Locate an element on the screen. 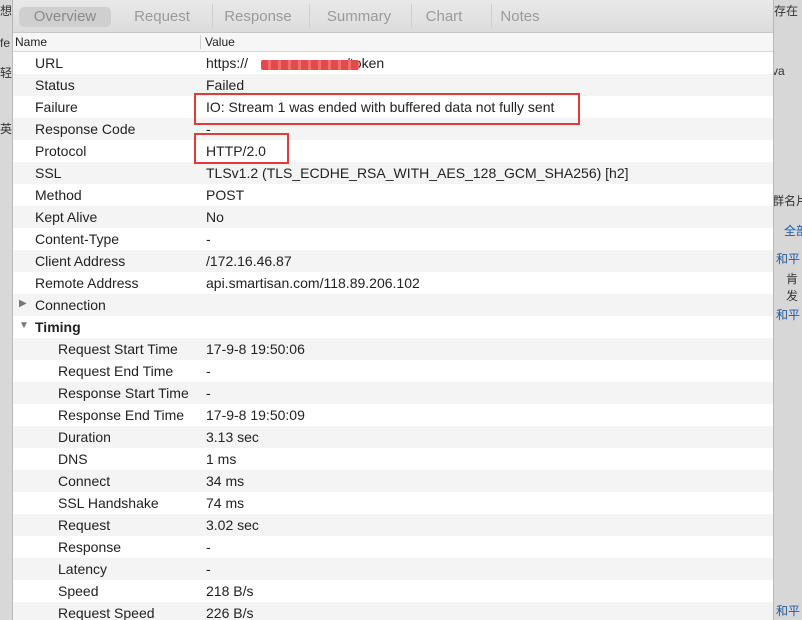  disclosure-triangle-right-icon: ▶ is located at coordinates (23, 303).